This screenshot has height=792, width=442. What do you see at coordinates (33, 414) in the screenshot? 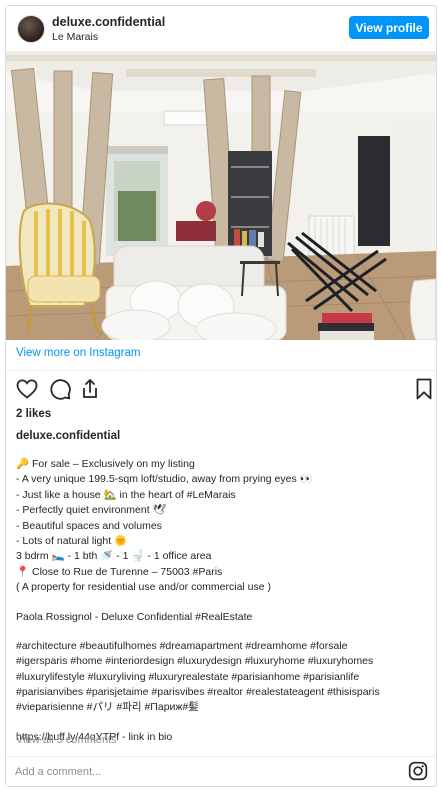
I see `likes-count: 2 likes` at bounding box center [33, 414].